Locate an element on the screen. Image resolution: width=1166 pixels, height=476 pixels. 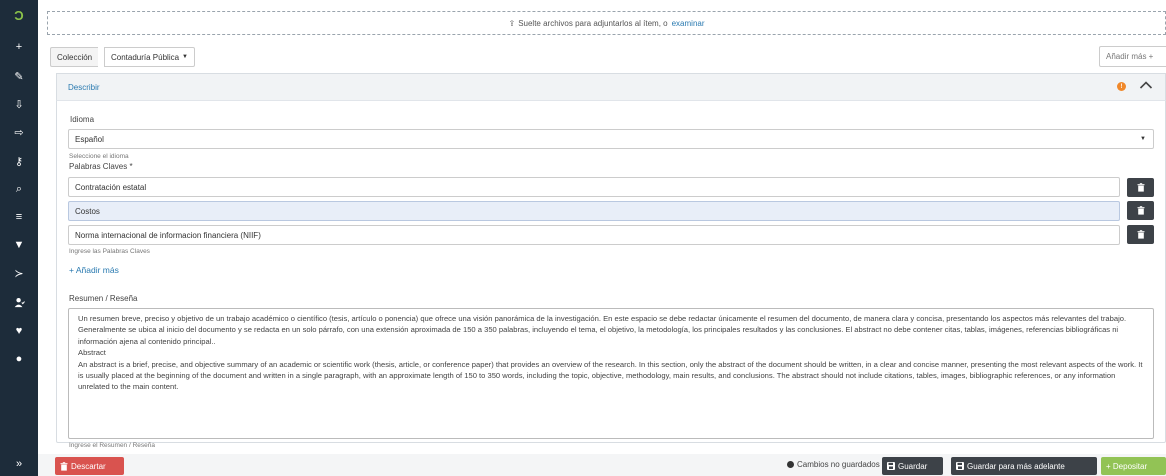
unsaved-status: Cambios no guardados is located at coordinates (833, 464).